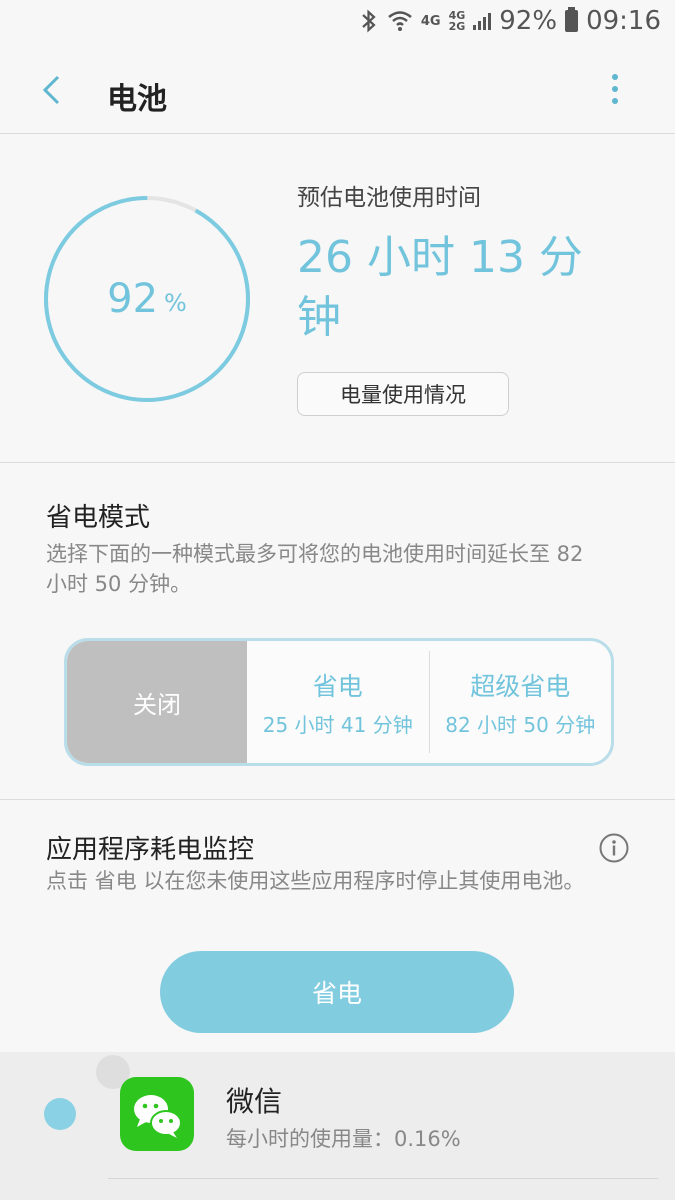  I want to click on mode-name: 超级省电, so click(520, 686).